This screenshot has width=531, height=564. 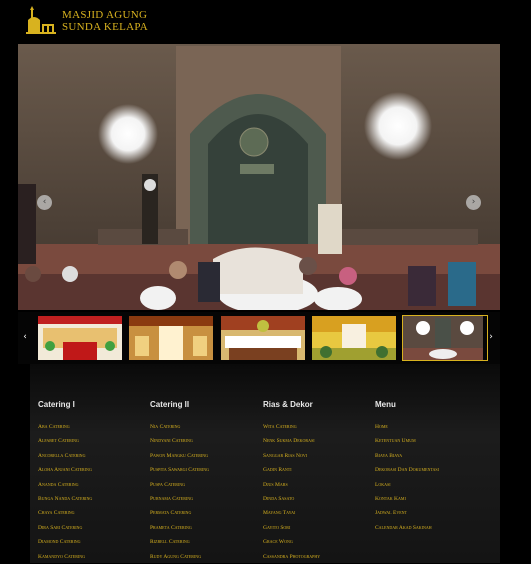 What do you see at coordinates (491, 337) in the screenshot?
I see `thumbnail-next-button: ›` at bounding box center [491, 337].